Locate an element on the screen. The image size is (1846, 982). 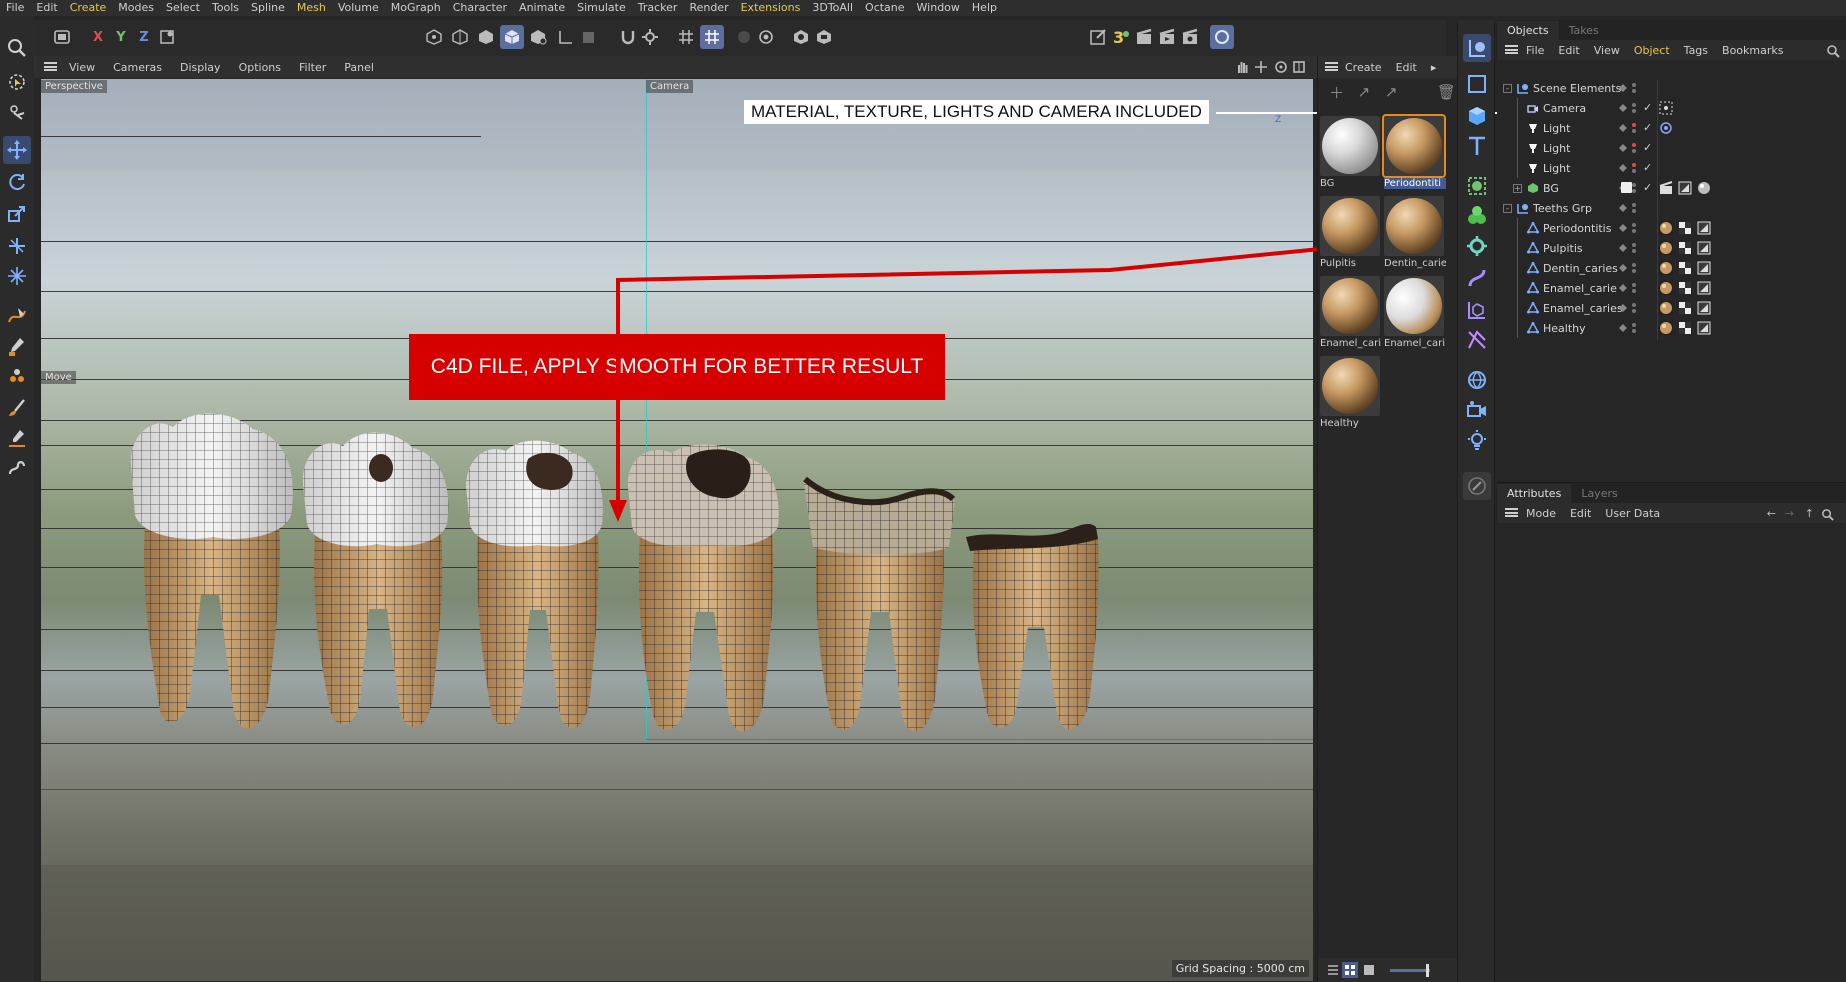
sphere-tag-icon is located at coordinates (1704, 188).